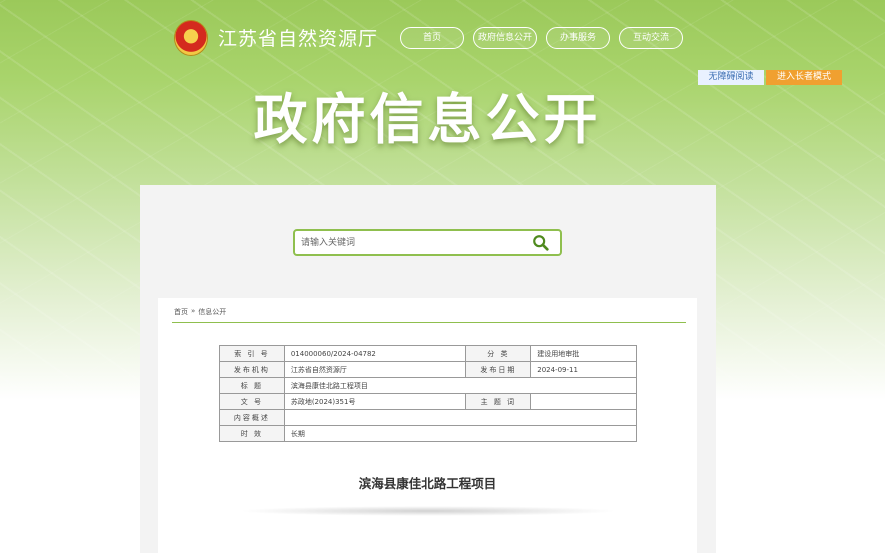 The height and width of the screenshot is (553, 885). I want to click on nav-gov-info: 政府信息公开, so click(505, 38).